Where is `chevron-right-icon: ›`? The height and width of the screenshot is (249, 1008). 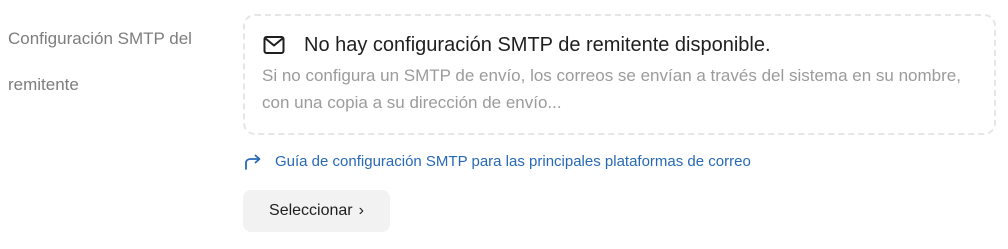 chevron-right-icon: › is located at coordinates (361, 210).